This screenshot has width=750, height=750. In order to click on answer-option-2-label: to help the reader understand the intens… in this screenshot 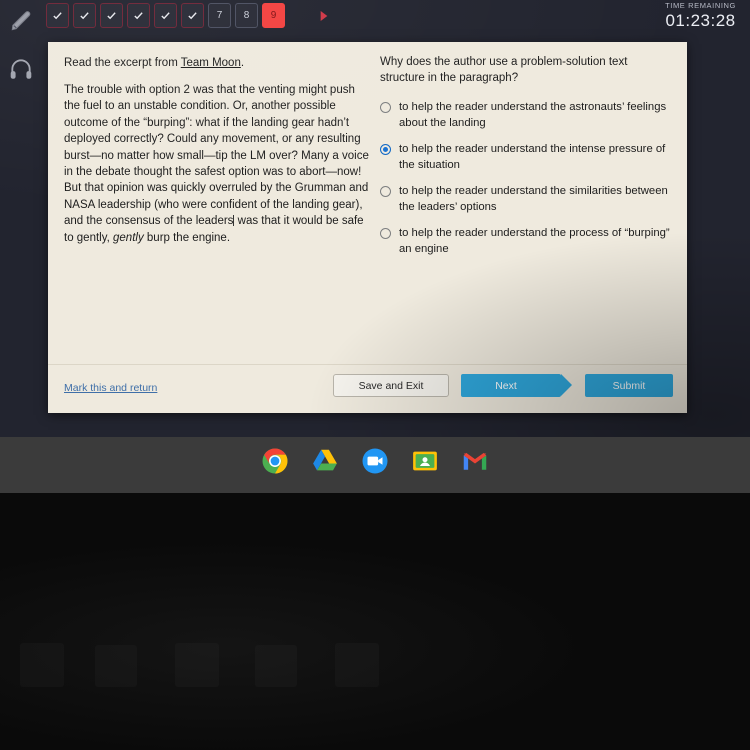, I will do `click(532, 157)`.